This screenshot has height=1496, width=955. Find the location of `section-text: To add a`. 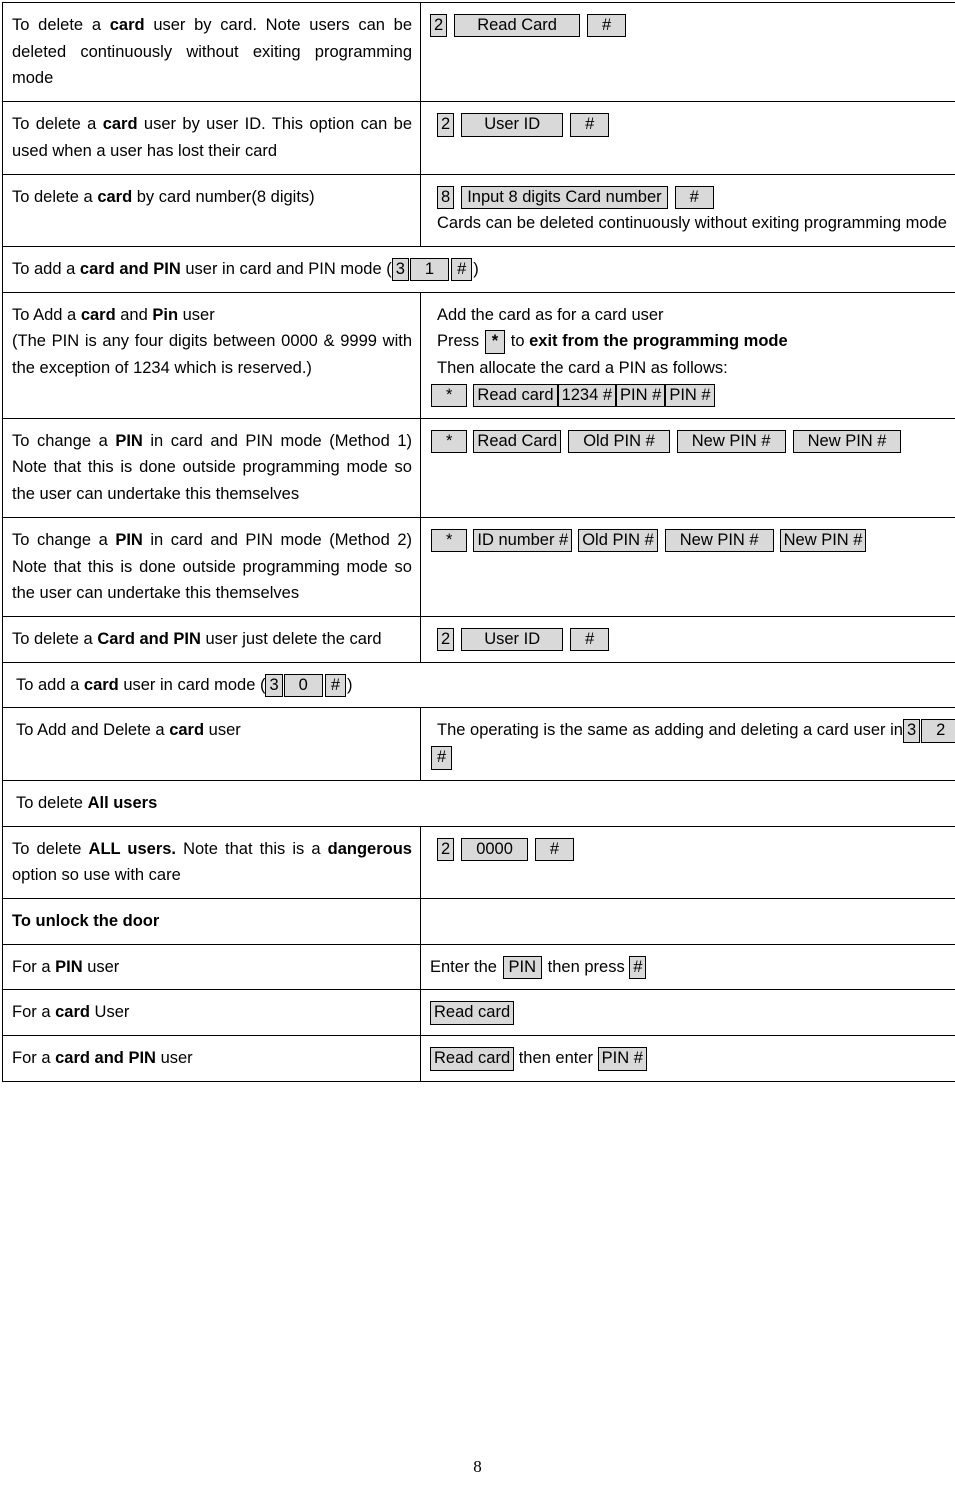

section-text: To add a is located at coordinates (50, 685).